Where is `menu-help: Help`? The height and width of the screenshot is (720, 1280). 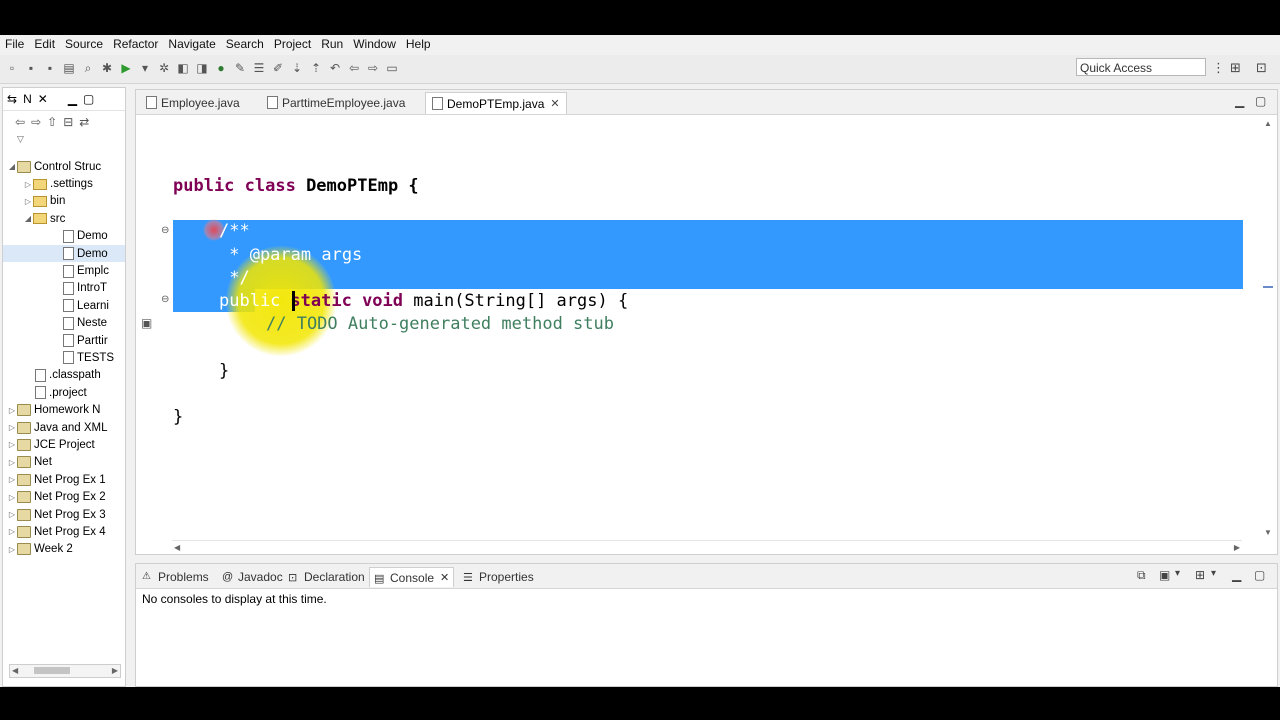
menu-help: Help is located at coordinates (418, 44).